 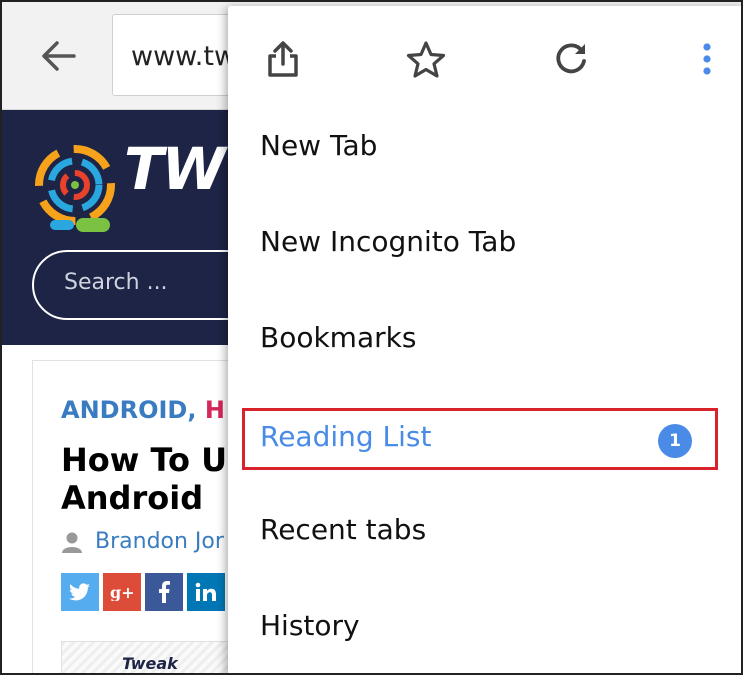 I want to click on author-row: Brandon Jor, so click(x=142, y=541).